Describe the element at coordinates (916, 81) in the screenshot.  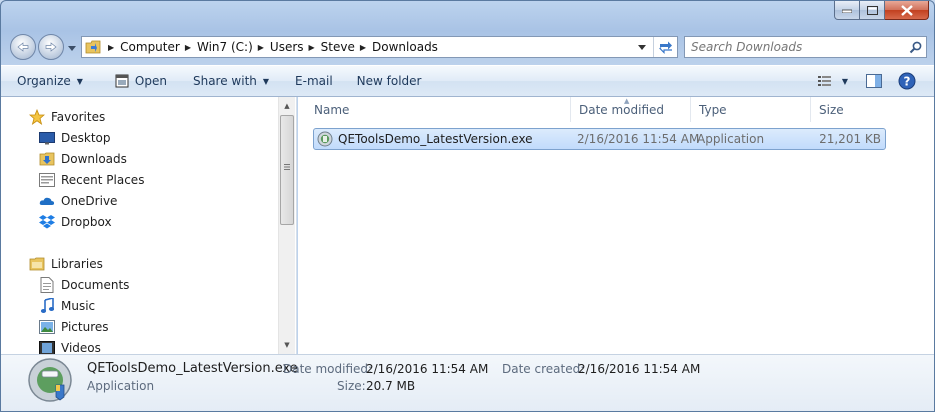
I see `help-button: ?` at that location.